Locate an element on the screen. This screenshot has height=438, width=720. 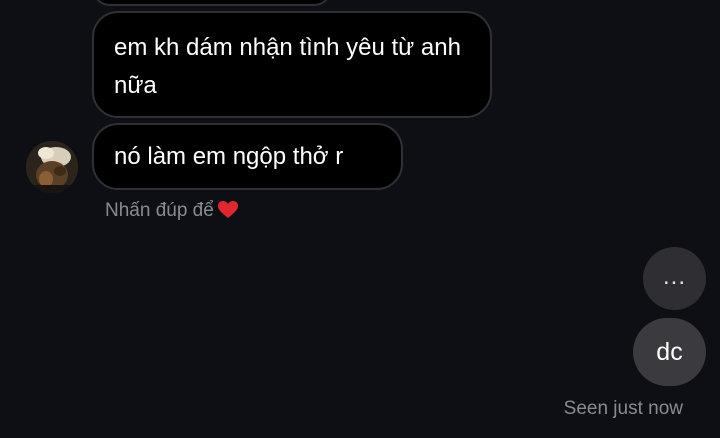
message-text: dc is located at coordinates (669, 352).